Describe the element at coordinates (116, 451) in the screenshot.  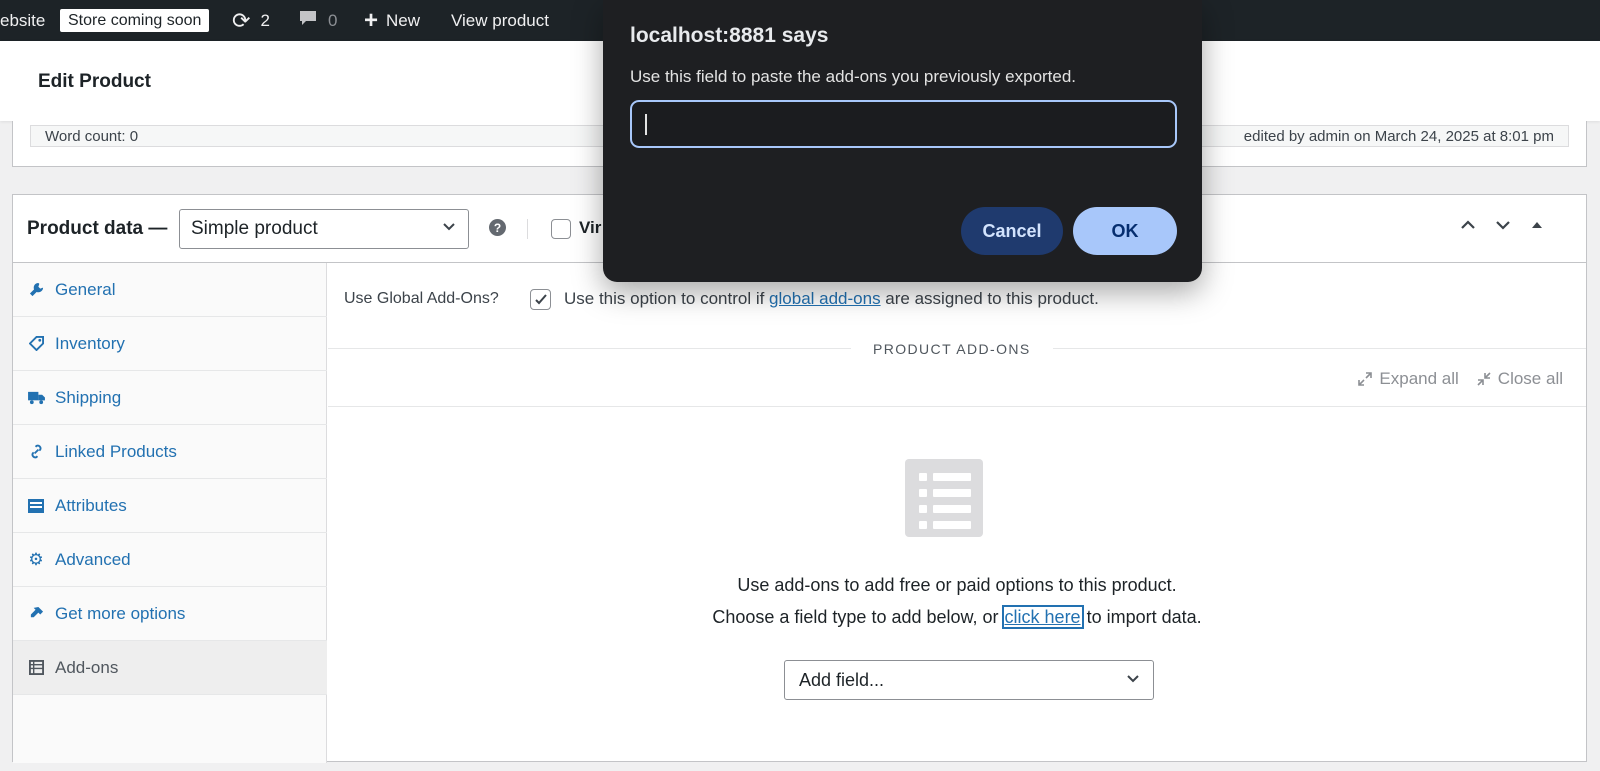
I see `tab-label: Linked Products` at that location.